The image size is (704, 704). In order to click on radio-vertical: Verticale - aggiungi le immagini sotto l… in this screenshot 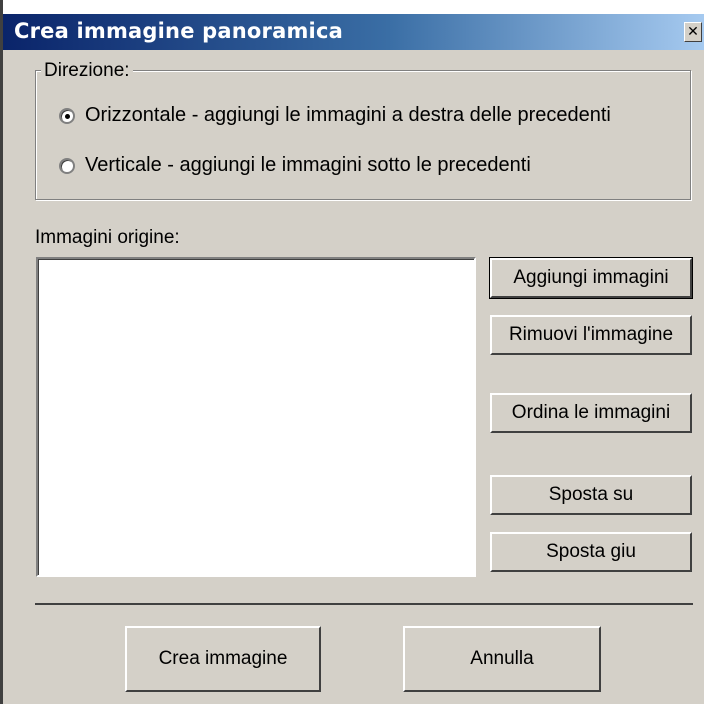, I will do `click(295, 165)`.